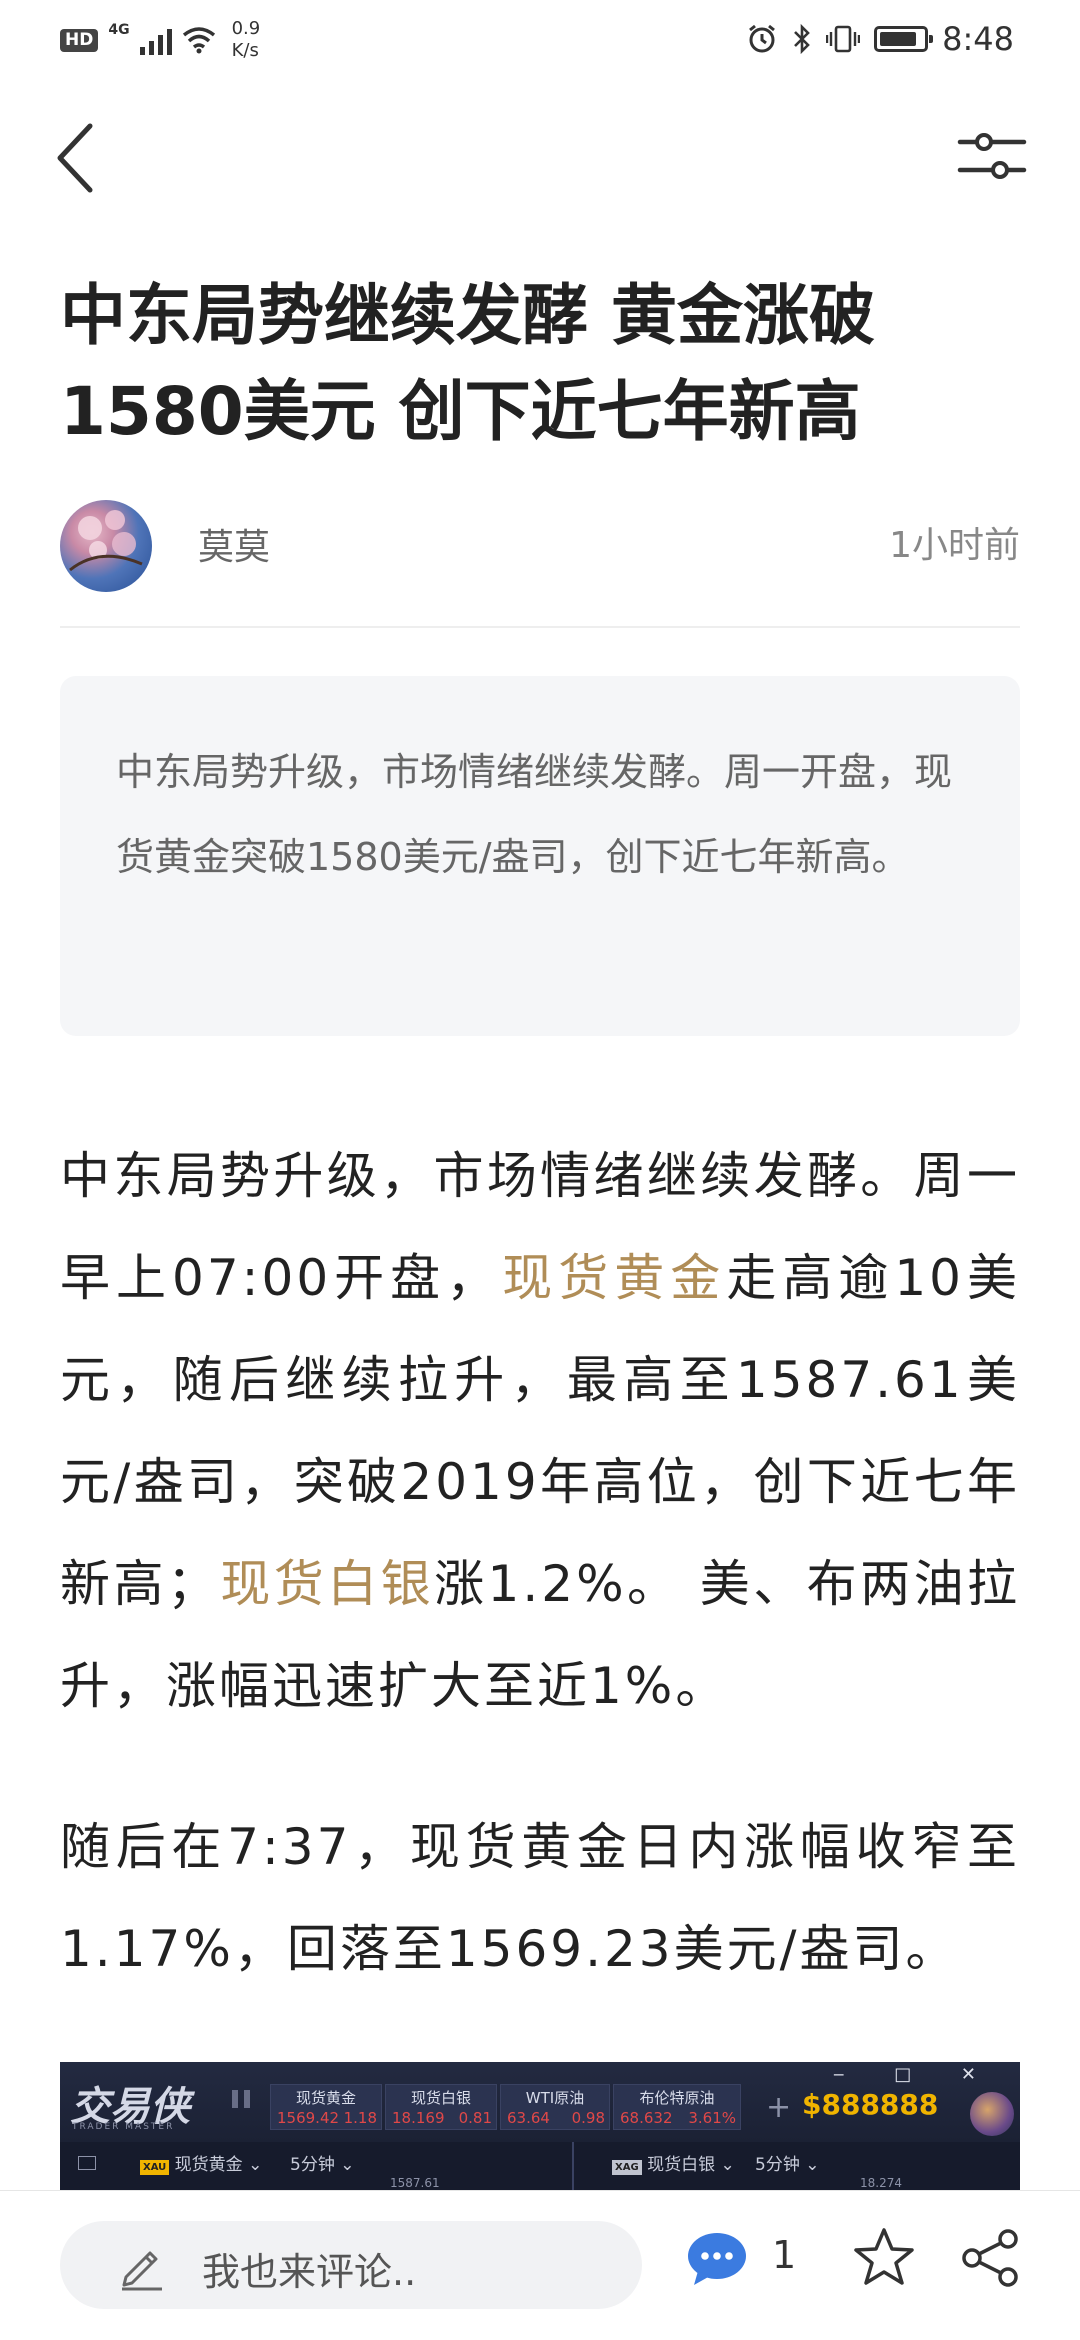 The width and height of the screenshot is (1080, 2340). What do you see at coordinates (218, 2165) in the screenshot?
I see `left-name: 现货黄金 ⌄` at bounding box center [218, 2165].